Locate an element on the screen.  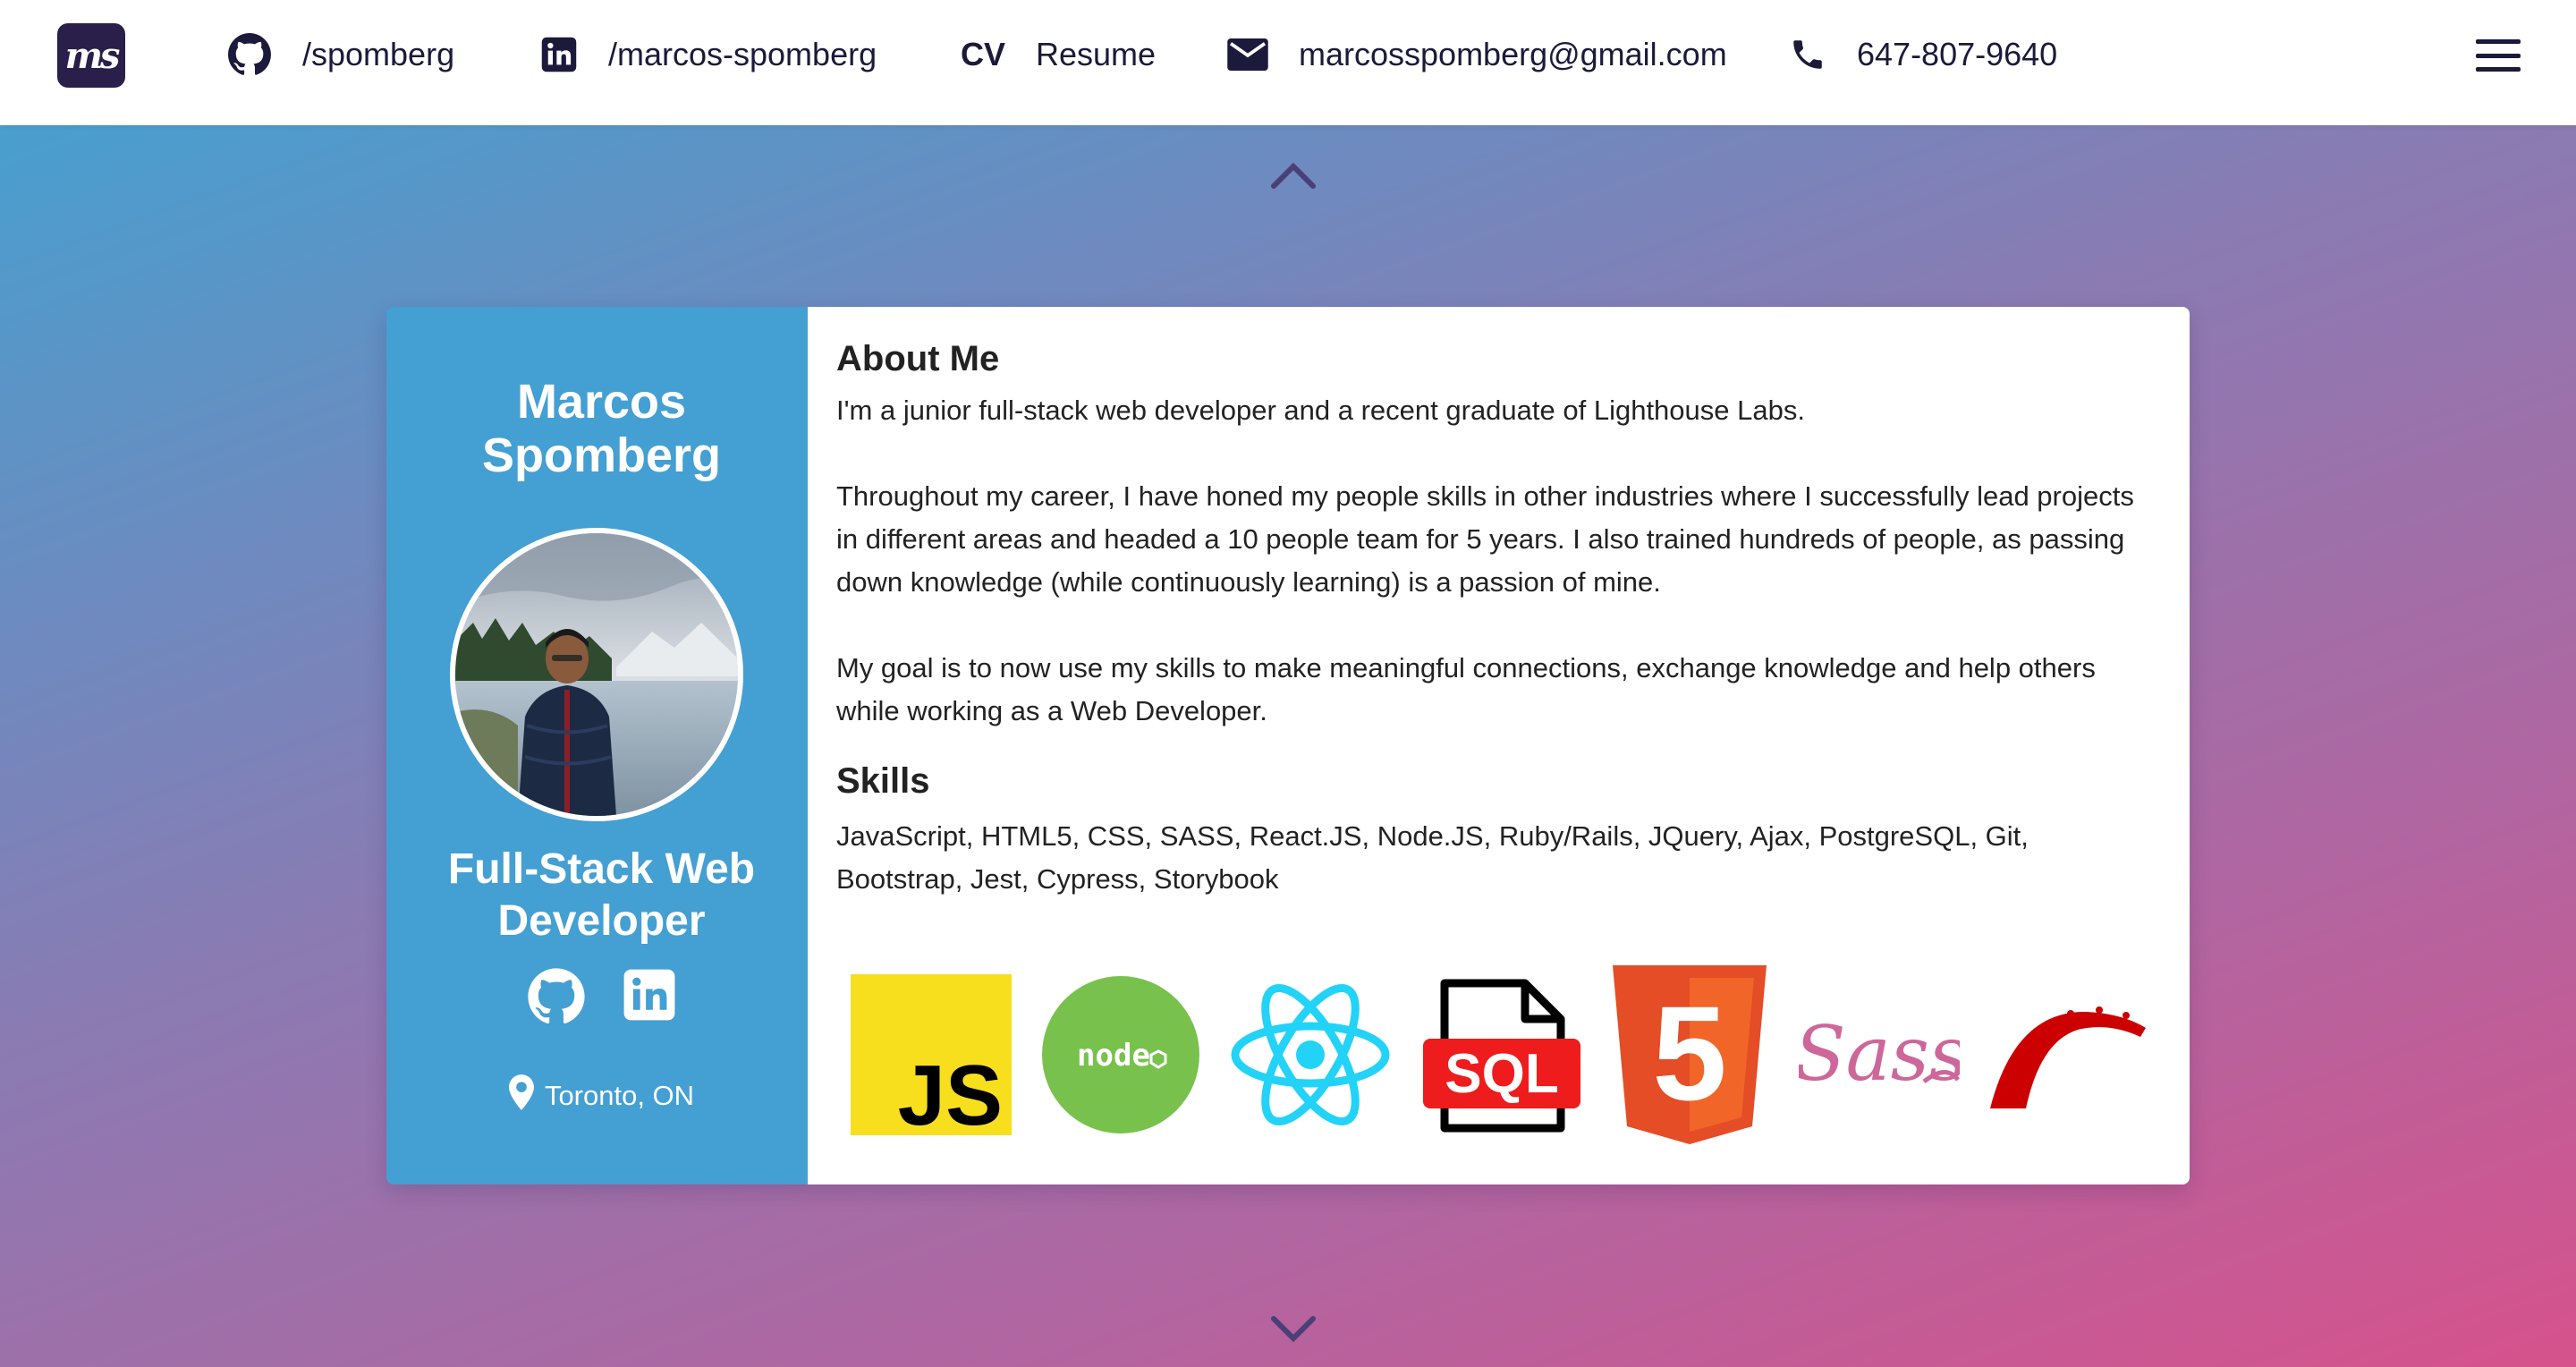
javascript-logo-icon: JS is located at coordinates (931, 1054).